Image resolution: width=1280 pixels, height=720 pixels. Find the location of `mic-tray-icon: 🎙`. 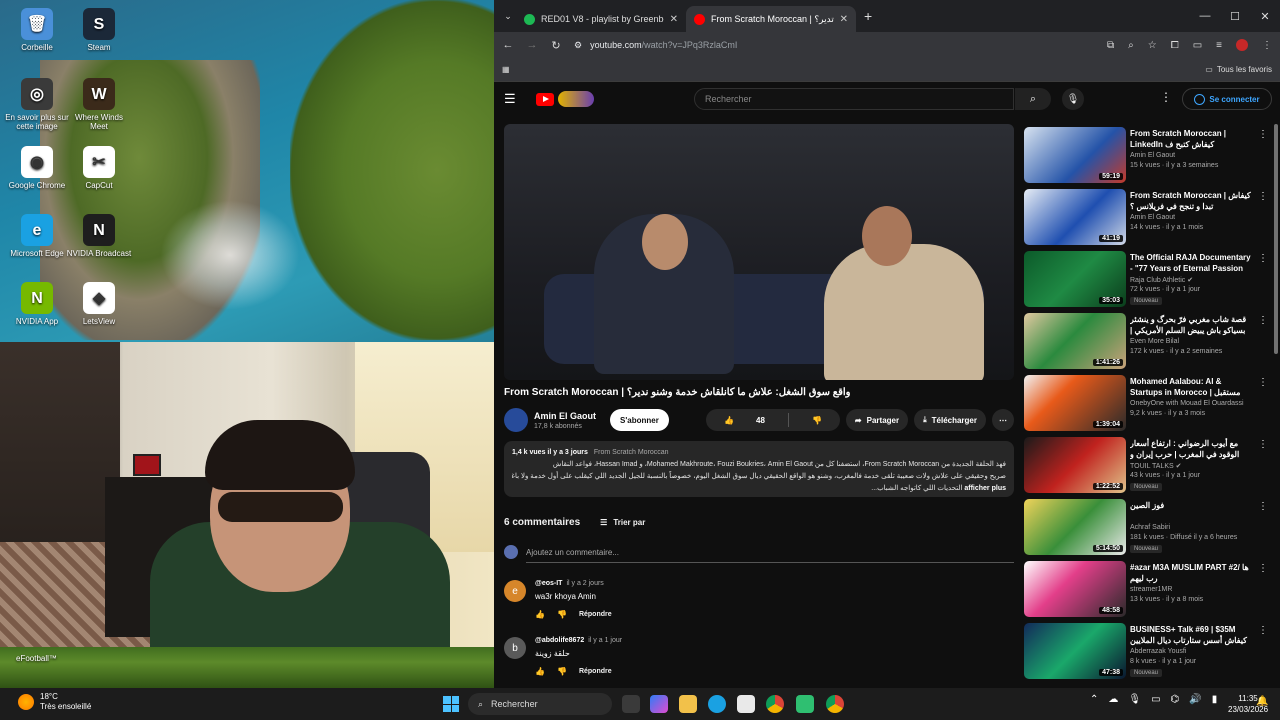

mic-tray-icon: 🎙 is located at coordinates (1134, 699).